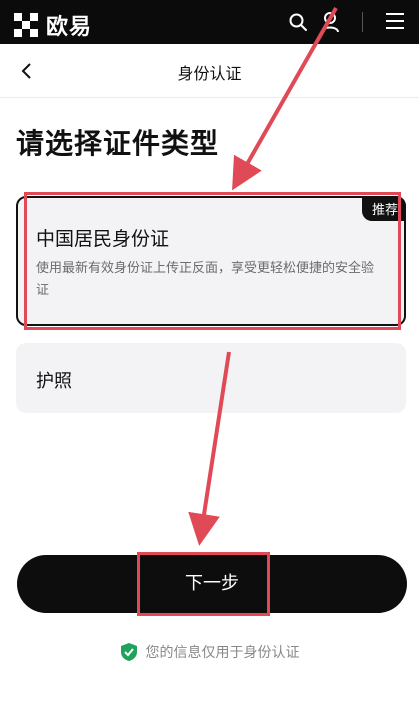 The height and width of the screenshot is (702, 419). Describe the element at coordinates (54, 381) in the screenshot. I see `option-title: 护照` at that location.